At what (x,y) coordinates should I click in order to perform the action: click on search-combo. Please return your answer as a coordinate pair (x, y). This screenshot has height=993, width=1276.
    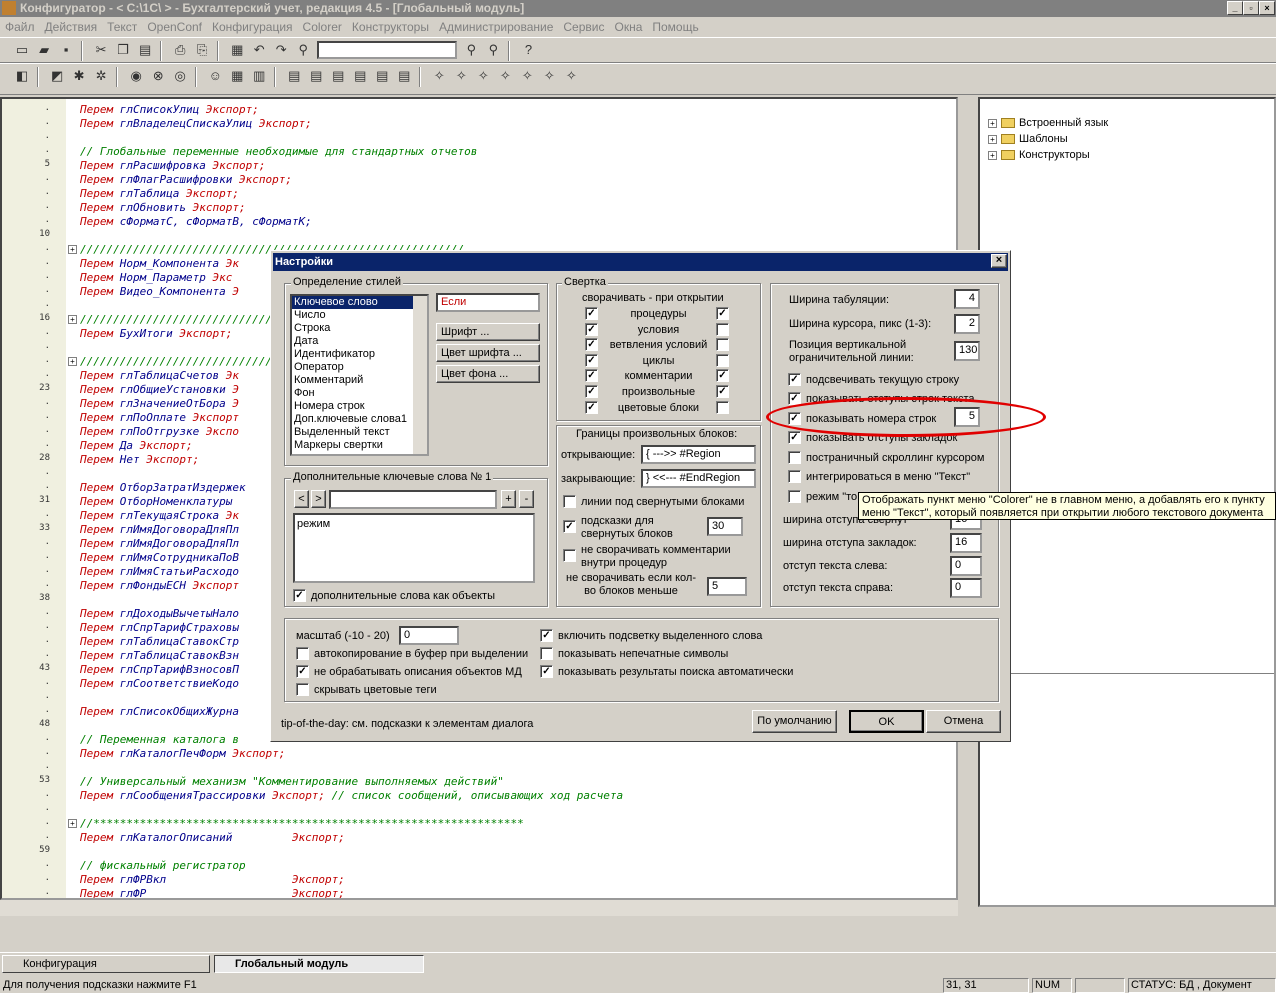
    Looking at the image, I should click on (387, 50).